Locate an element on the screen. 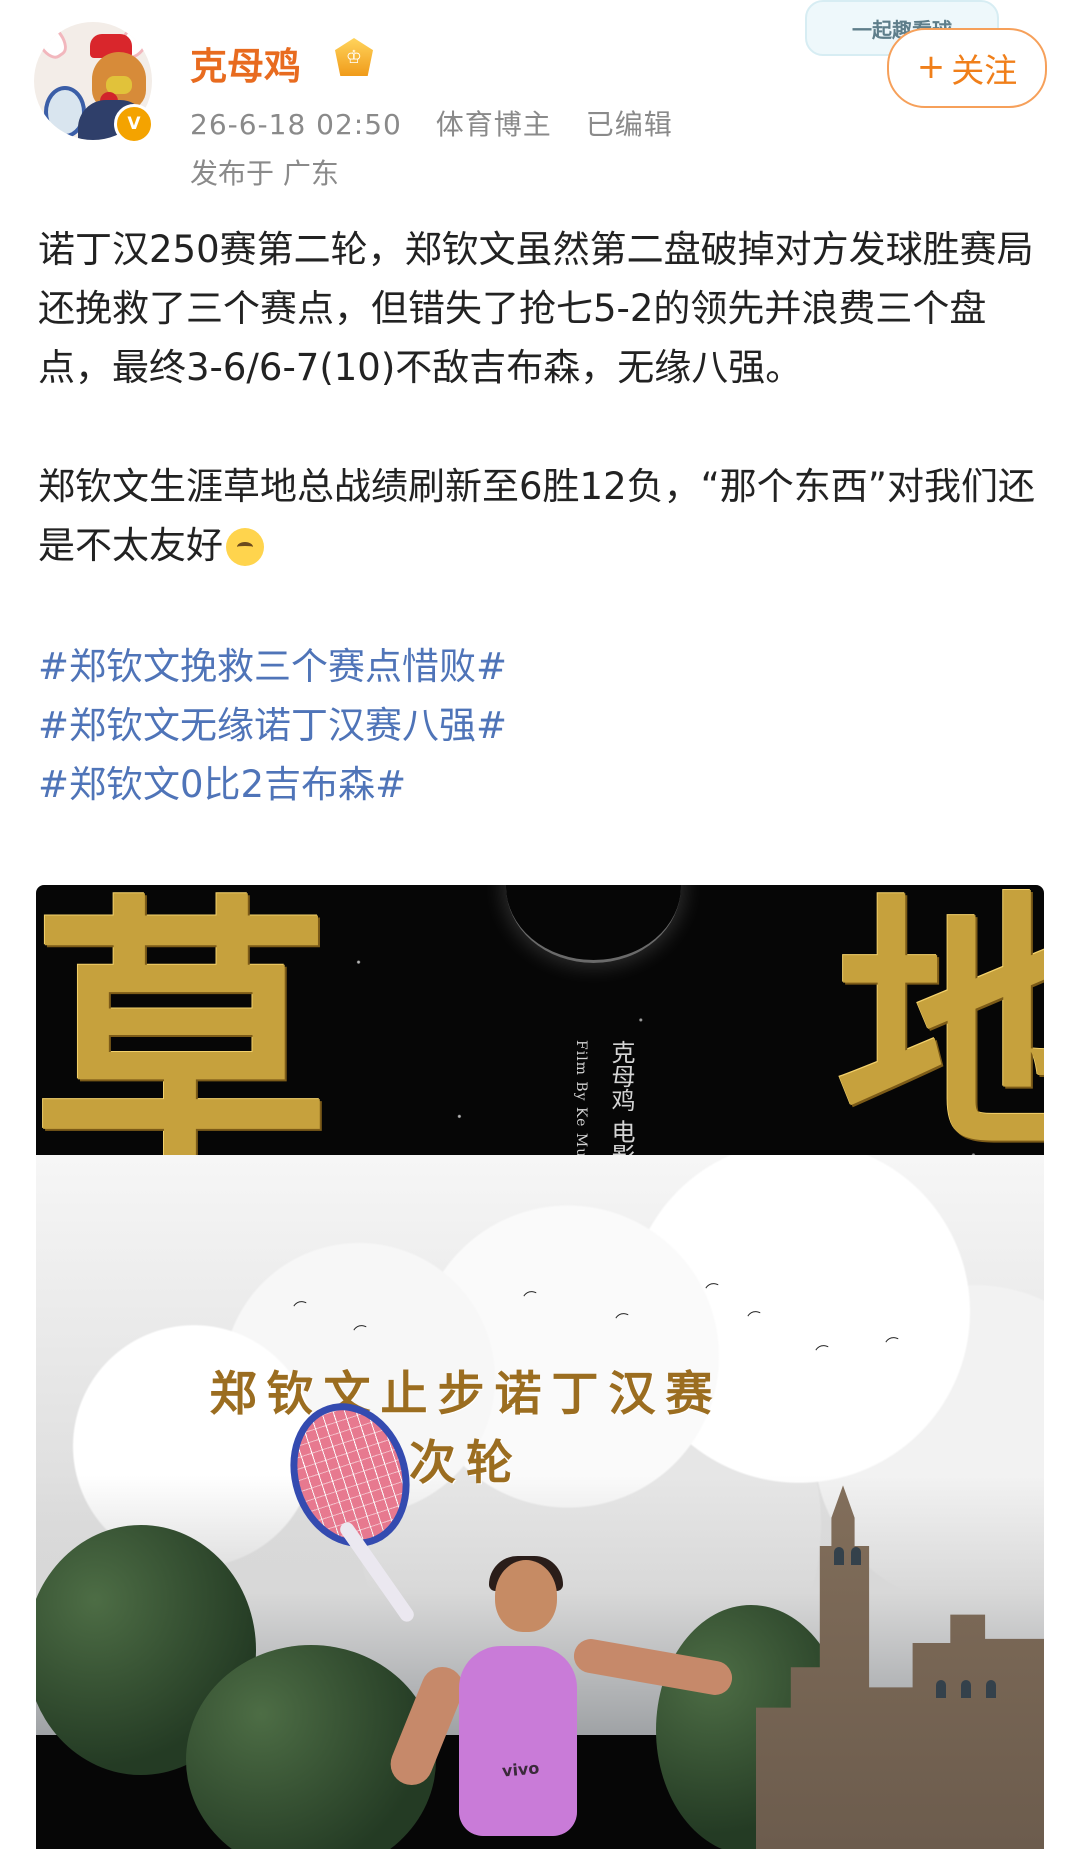 This screenshot has width=1080, height=1849. hashtag-link: #郑钦文挽救三个赛点惜败# is located at coordinates (540, 666).